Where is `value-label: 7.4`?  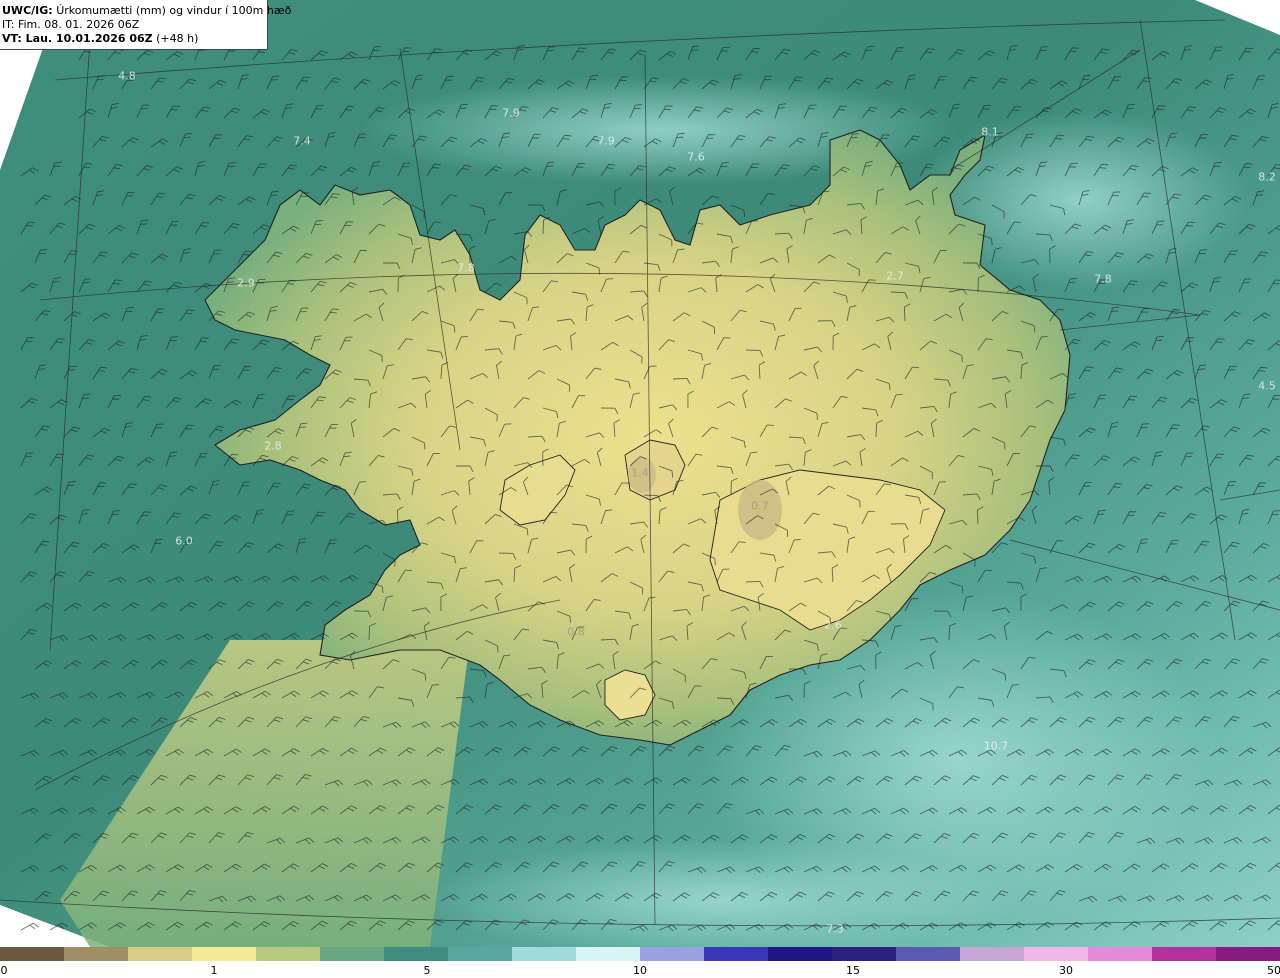
value-label: 7.4 is located at coordinates (302, 141).